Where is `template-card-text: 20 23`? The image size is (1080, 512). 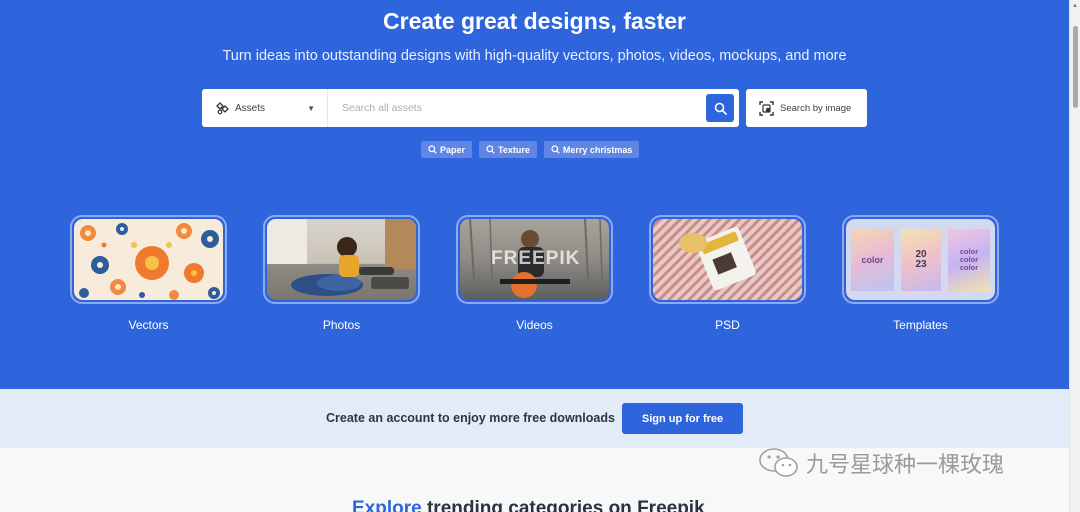
template-card-text: 20 23 is located at coordinates (921, 259).